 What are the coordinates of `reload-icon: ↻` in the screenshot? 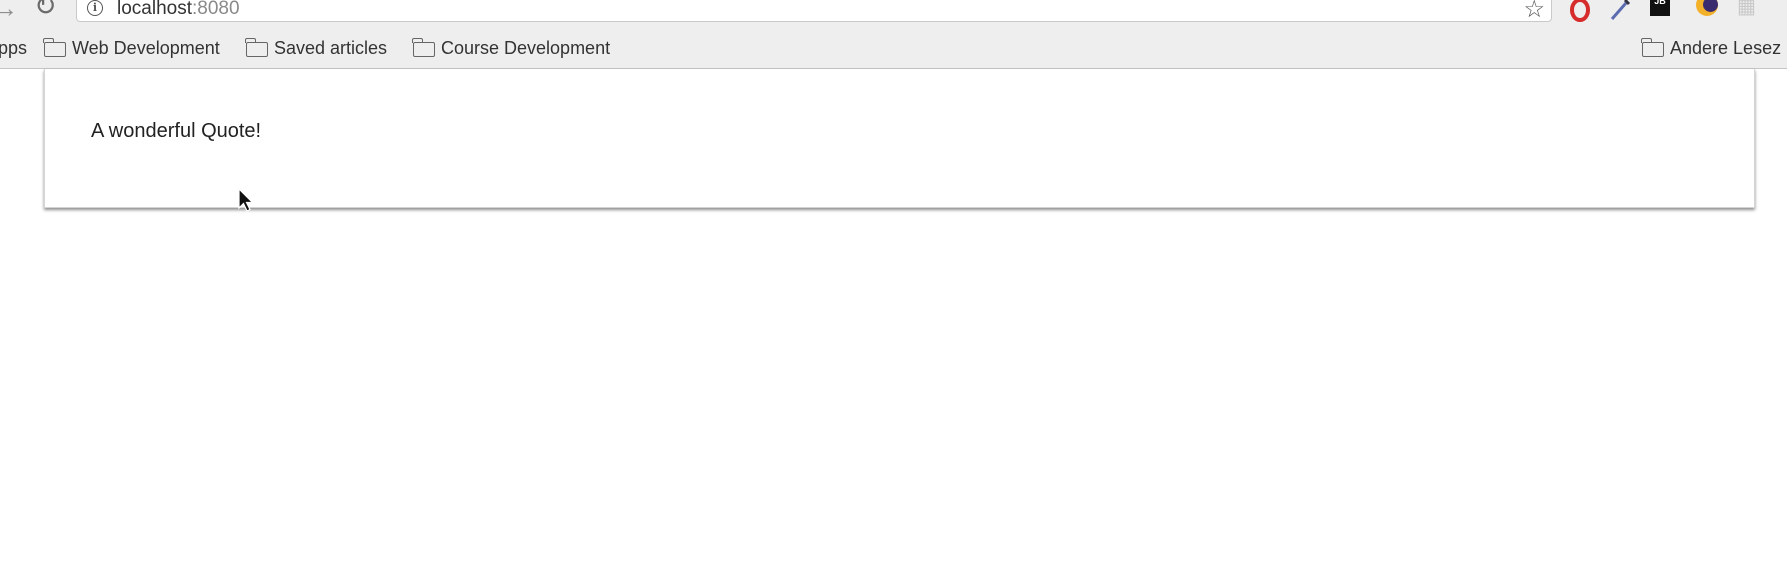 It's located at (45, 10).